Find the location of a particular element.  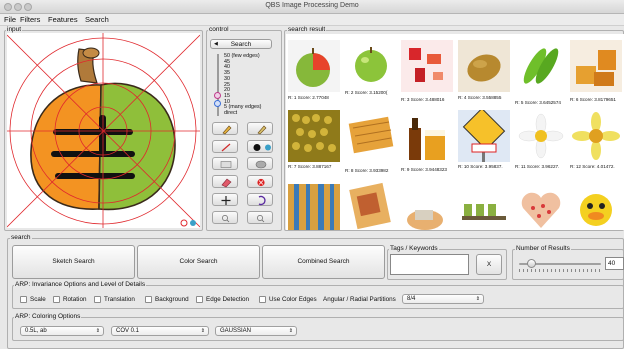

result-score: R: 9 Score: 3.9448323 is located at coordinates (424, 169).